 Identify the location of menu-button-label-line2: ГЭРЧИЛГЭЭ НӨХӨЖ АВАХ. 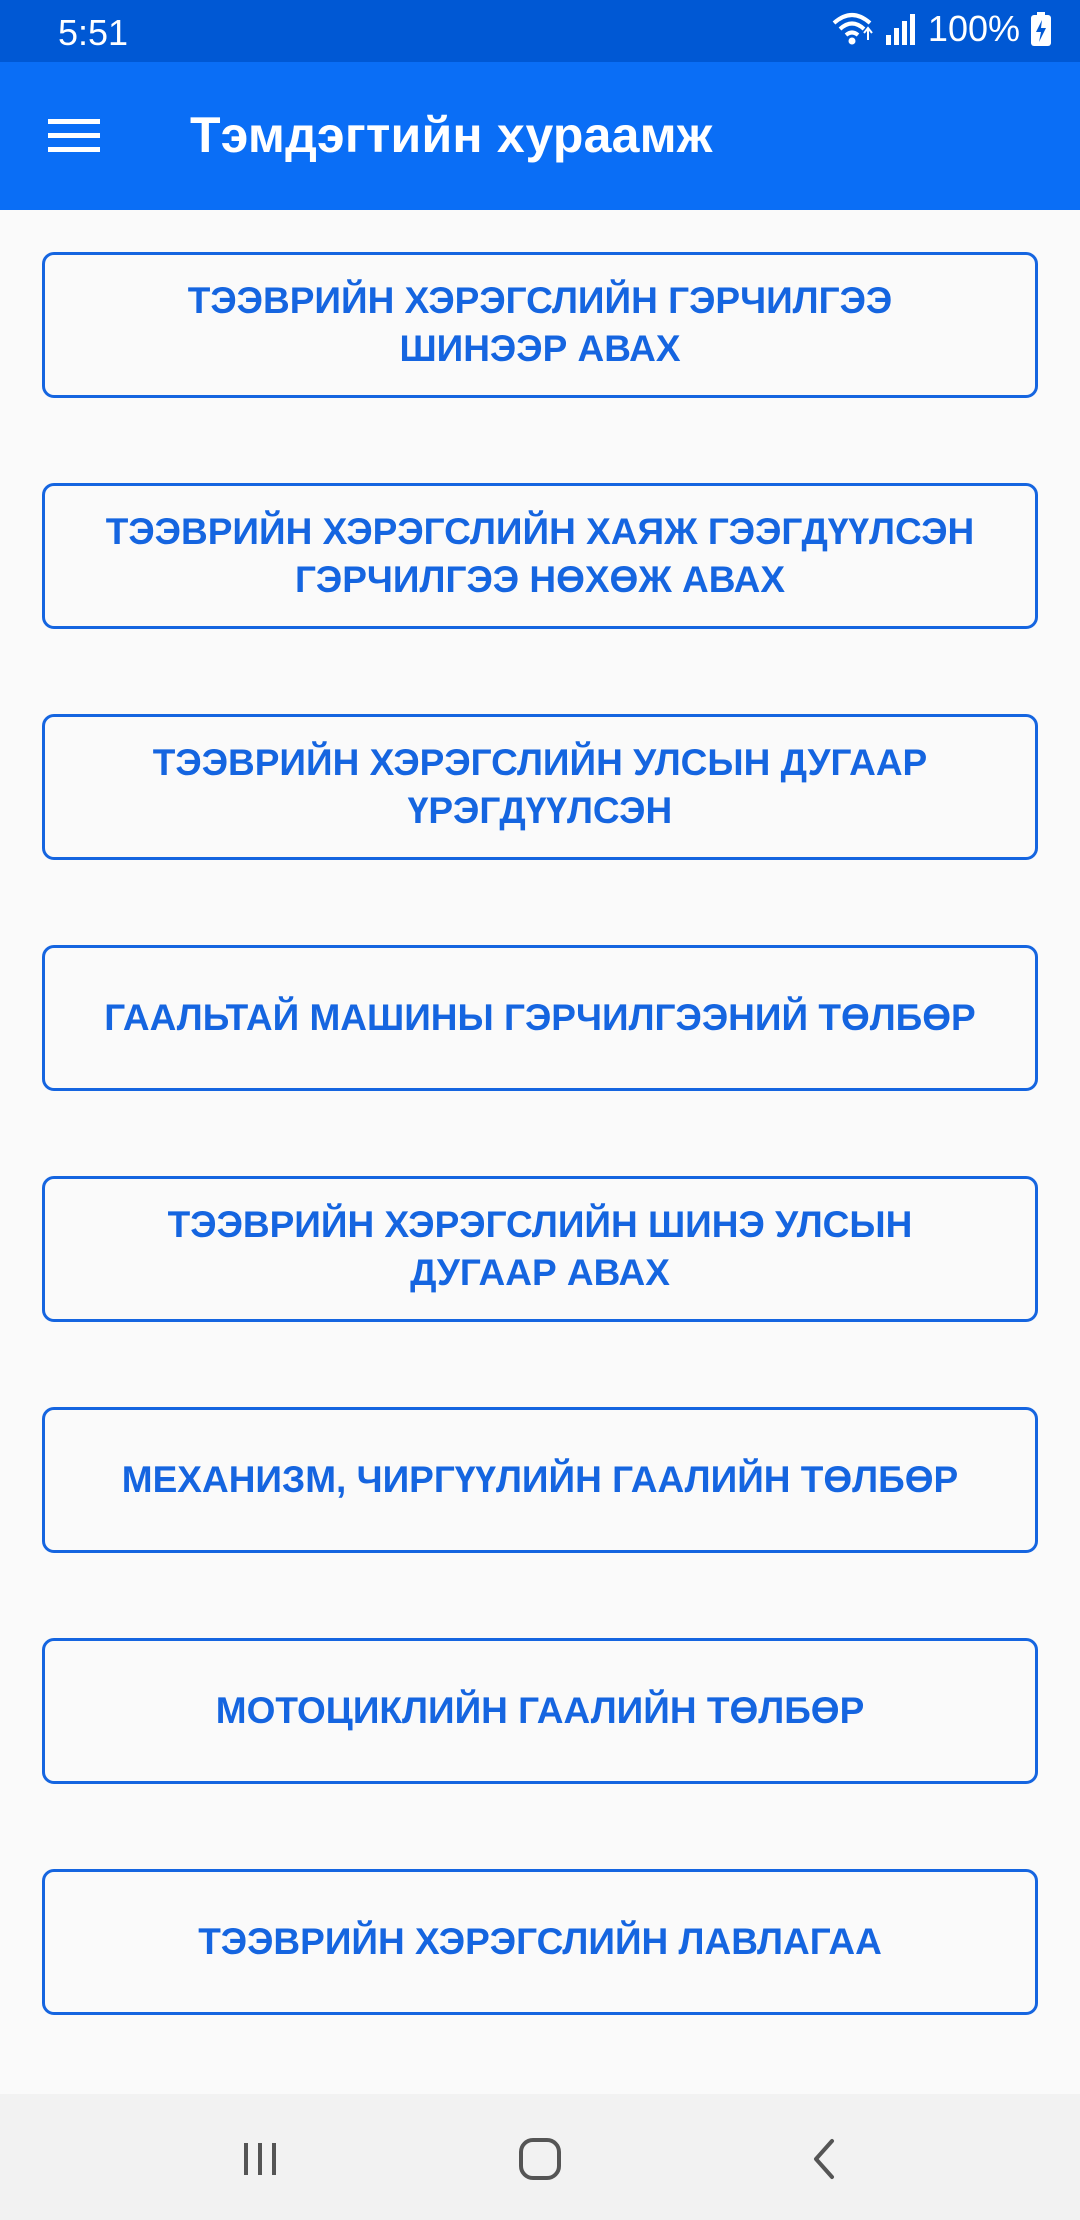
(540, 579).